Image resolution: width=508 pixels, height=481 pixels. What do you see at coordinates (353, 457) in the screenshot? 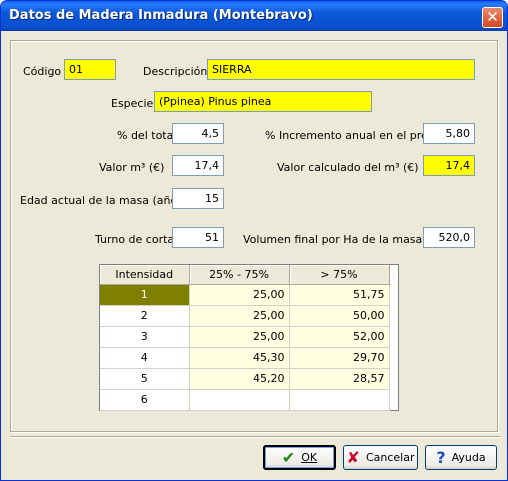
I see `x-icon: ✘` at bounding box center [353, 457].